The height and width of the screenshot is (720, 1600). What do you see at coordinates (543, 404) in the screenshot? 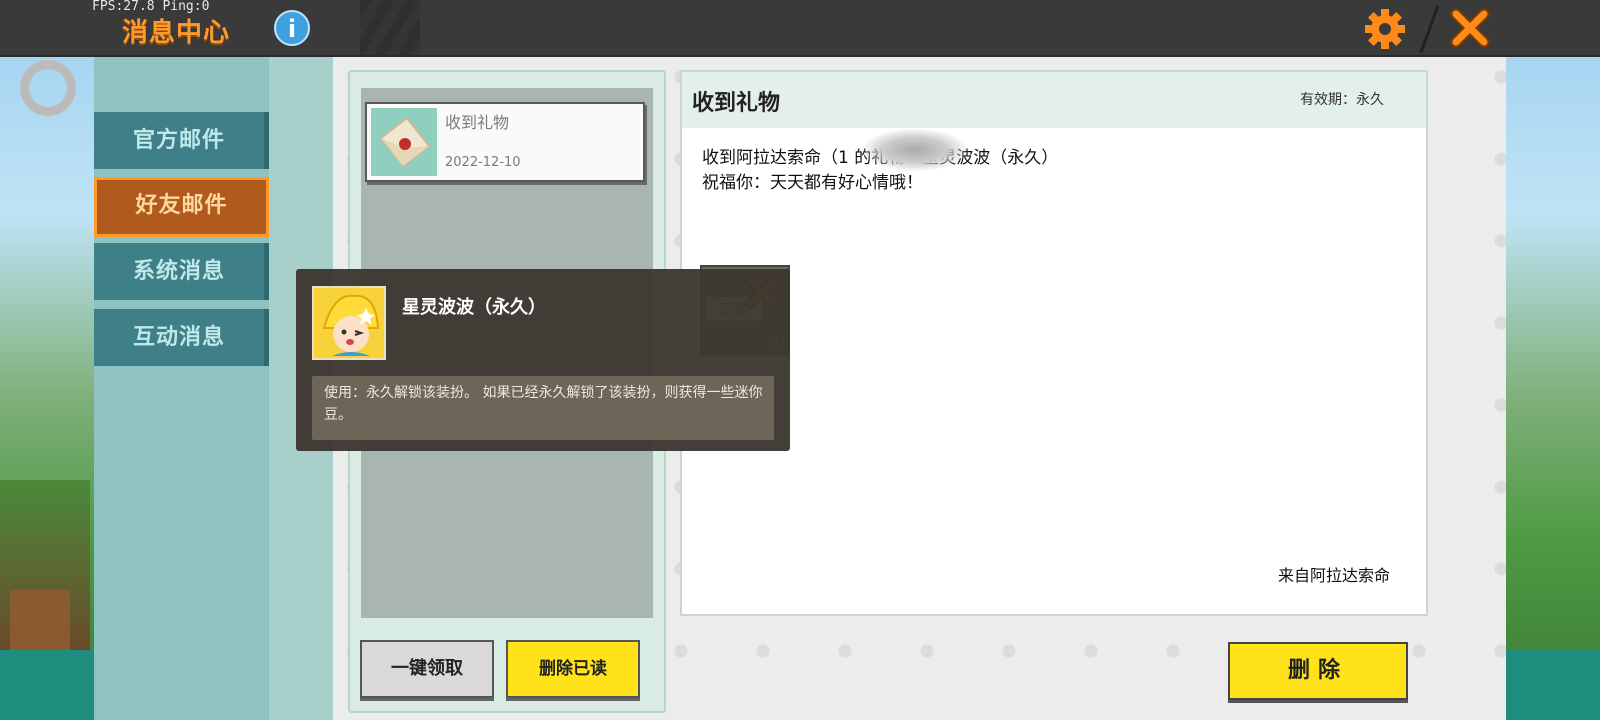
I see `item-description: 使用：永久解锁该装扮。 如果已经永久解锁了该装扮，则获得一些迷你豆。` at bounding box center [543, 404].